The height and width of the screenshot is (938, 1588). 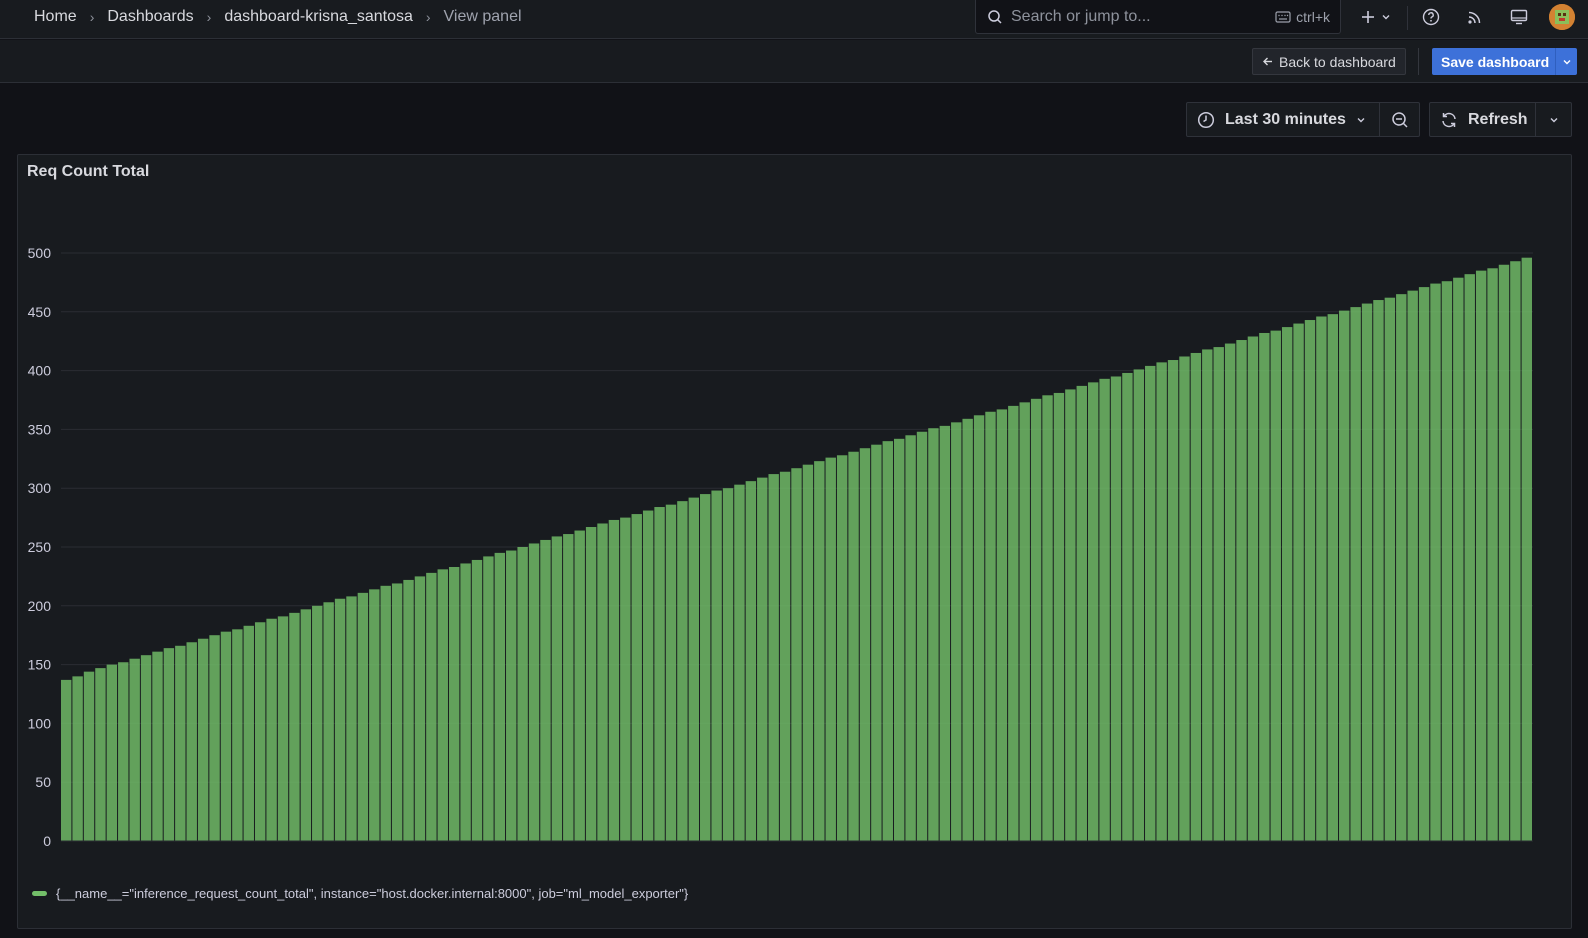 What do you see at coordinates (1475, 17) in the screenshot?
I see `news-button` at bounding box center [1475, 17].